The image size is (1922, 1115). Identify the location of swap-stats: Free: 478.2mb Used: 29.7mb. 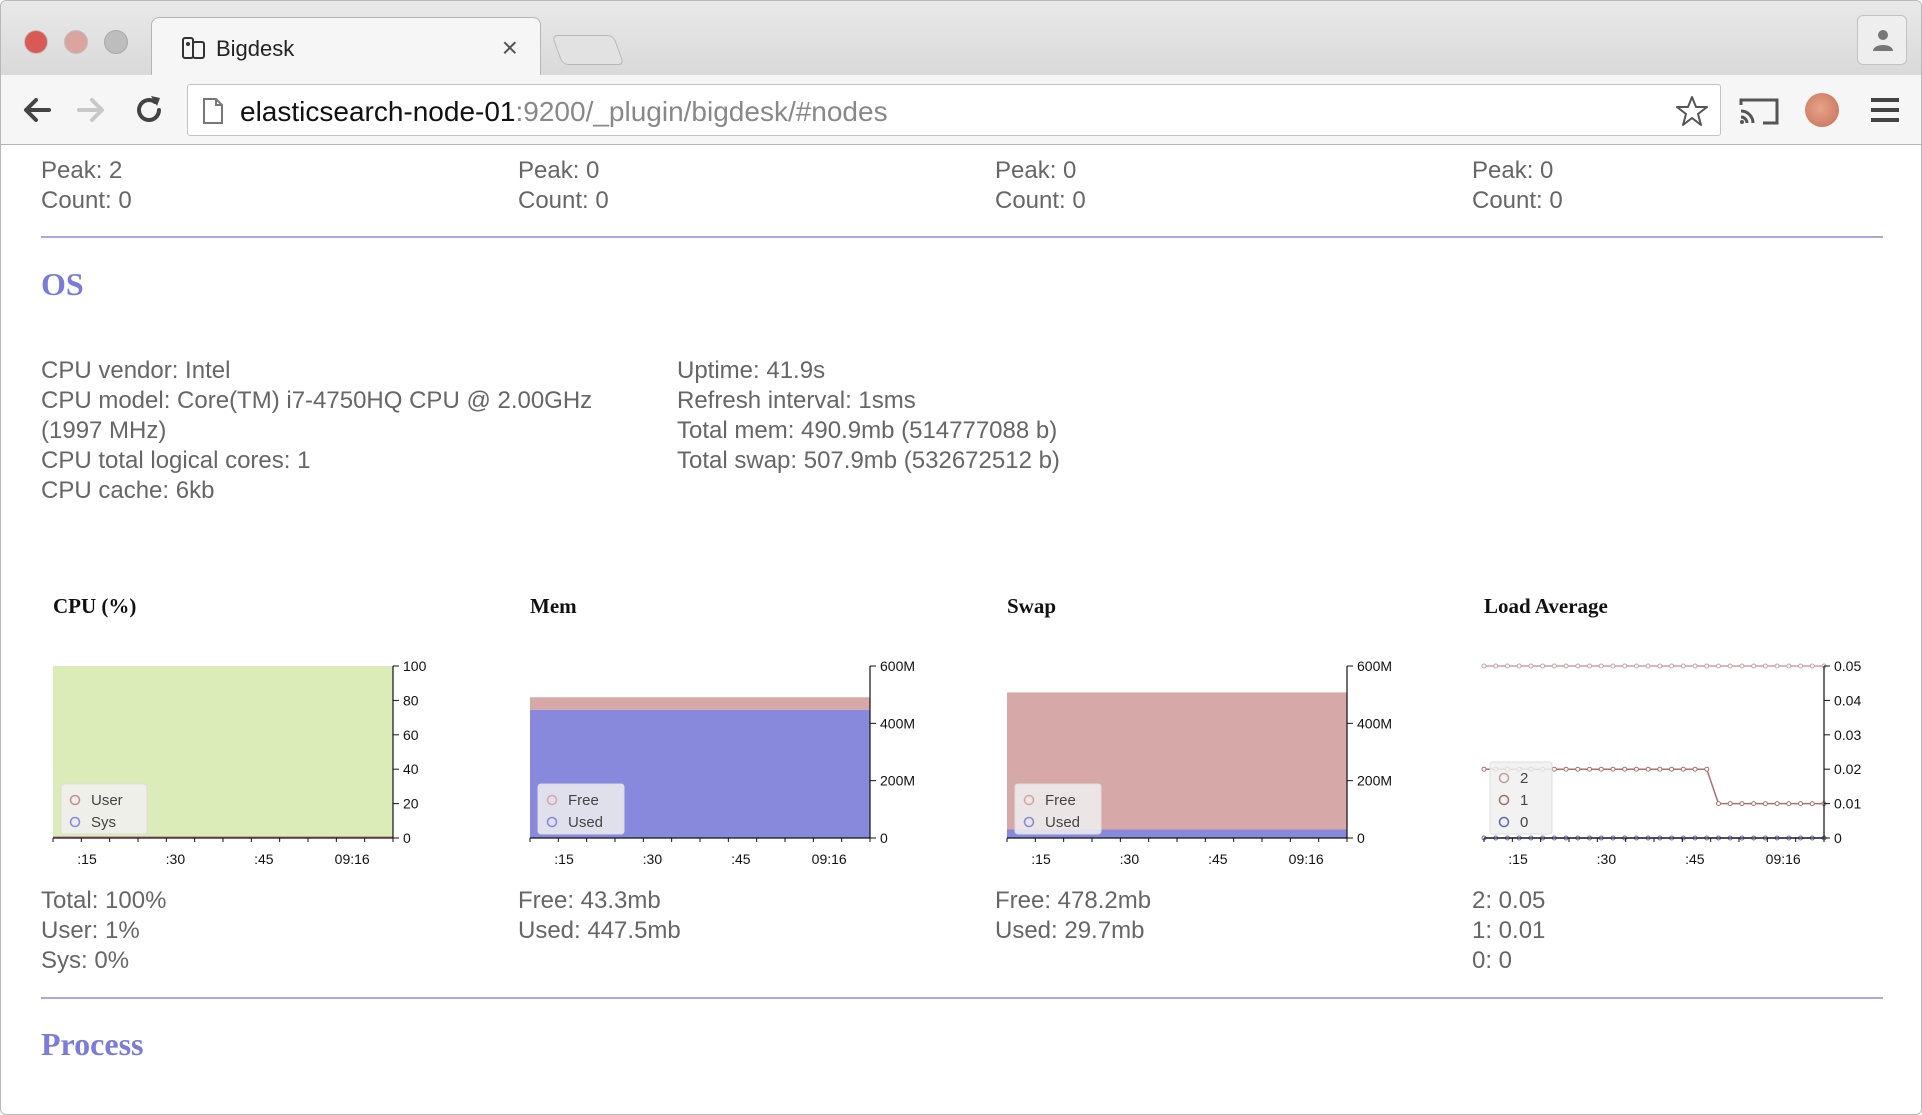
(1073, 916).